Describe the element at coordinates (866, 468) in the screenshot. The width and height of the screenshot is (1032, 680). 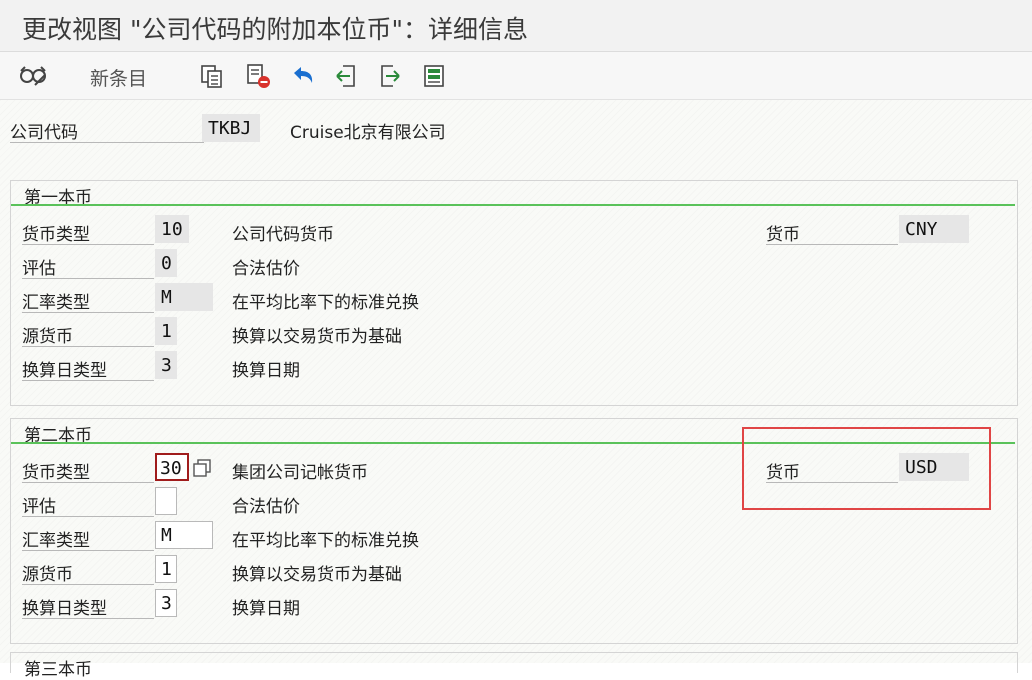
I see `highlight-box` at that location.